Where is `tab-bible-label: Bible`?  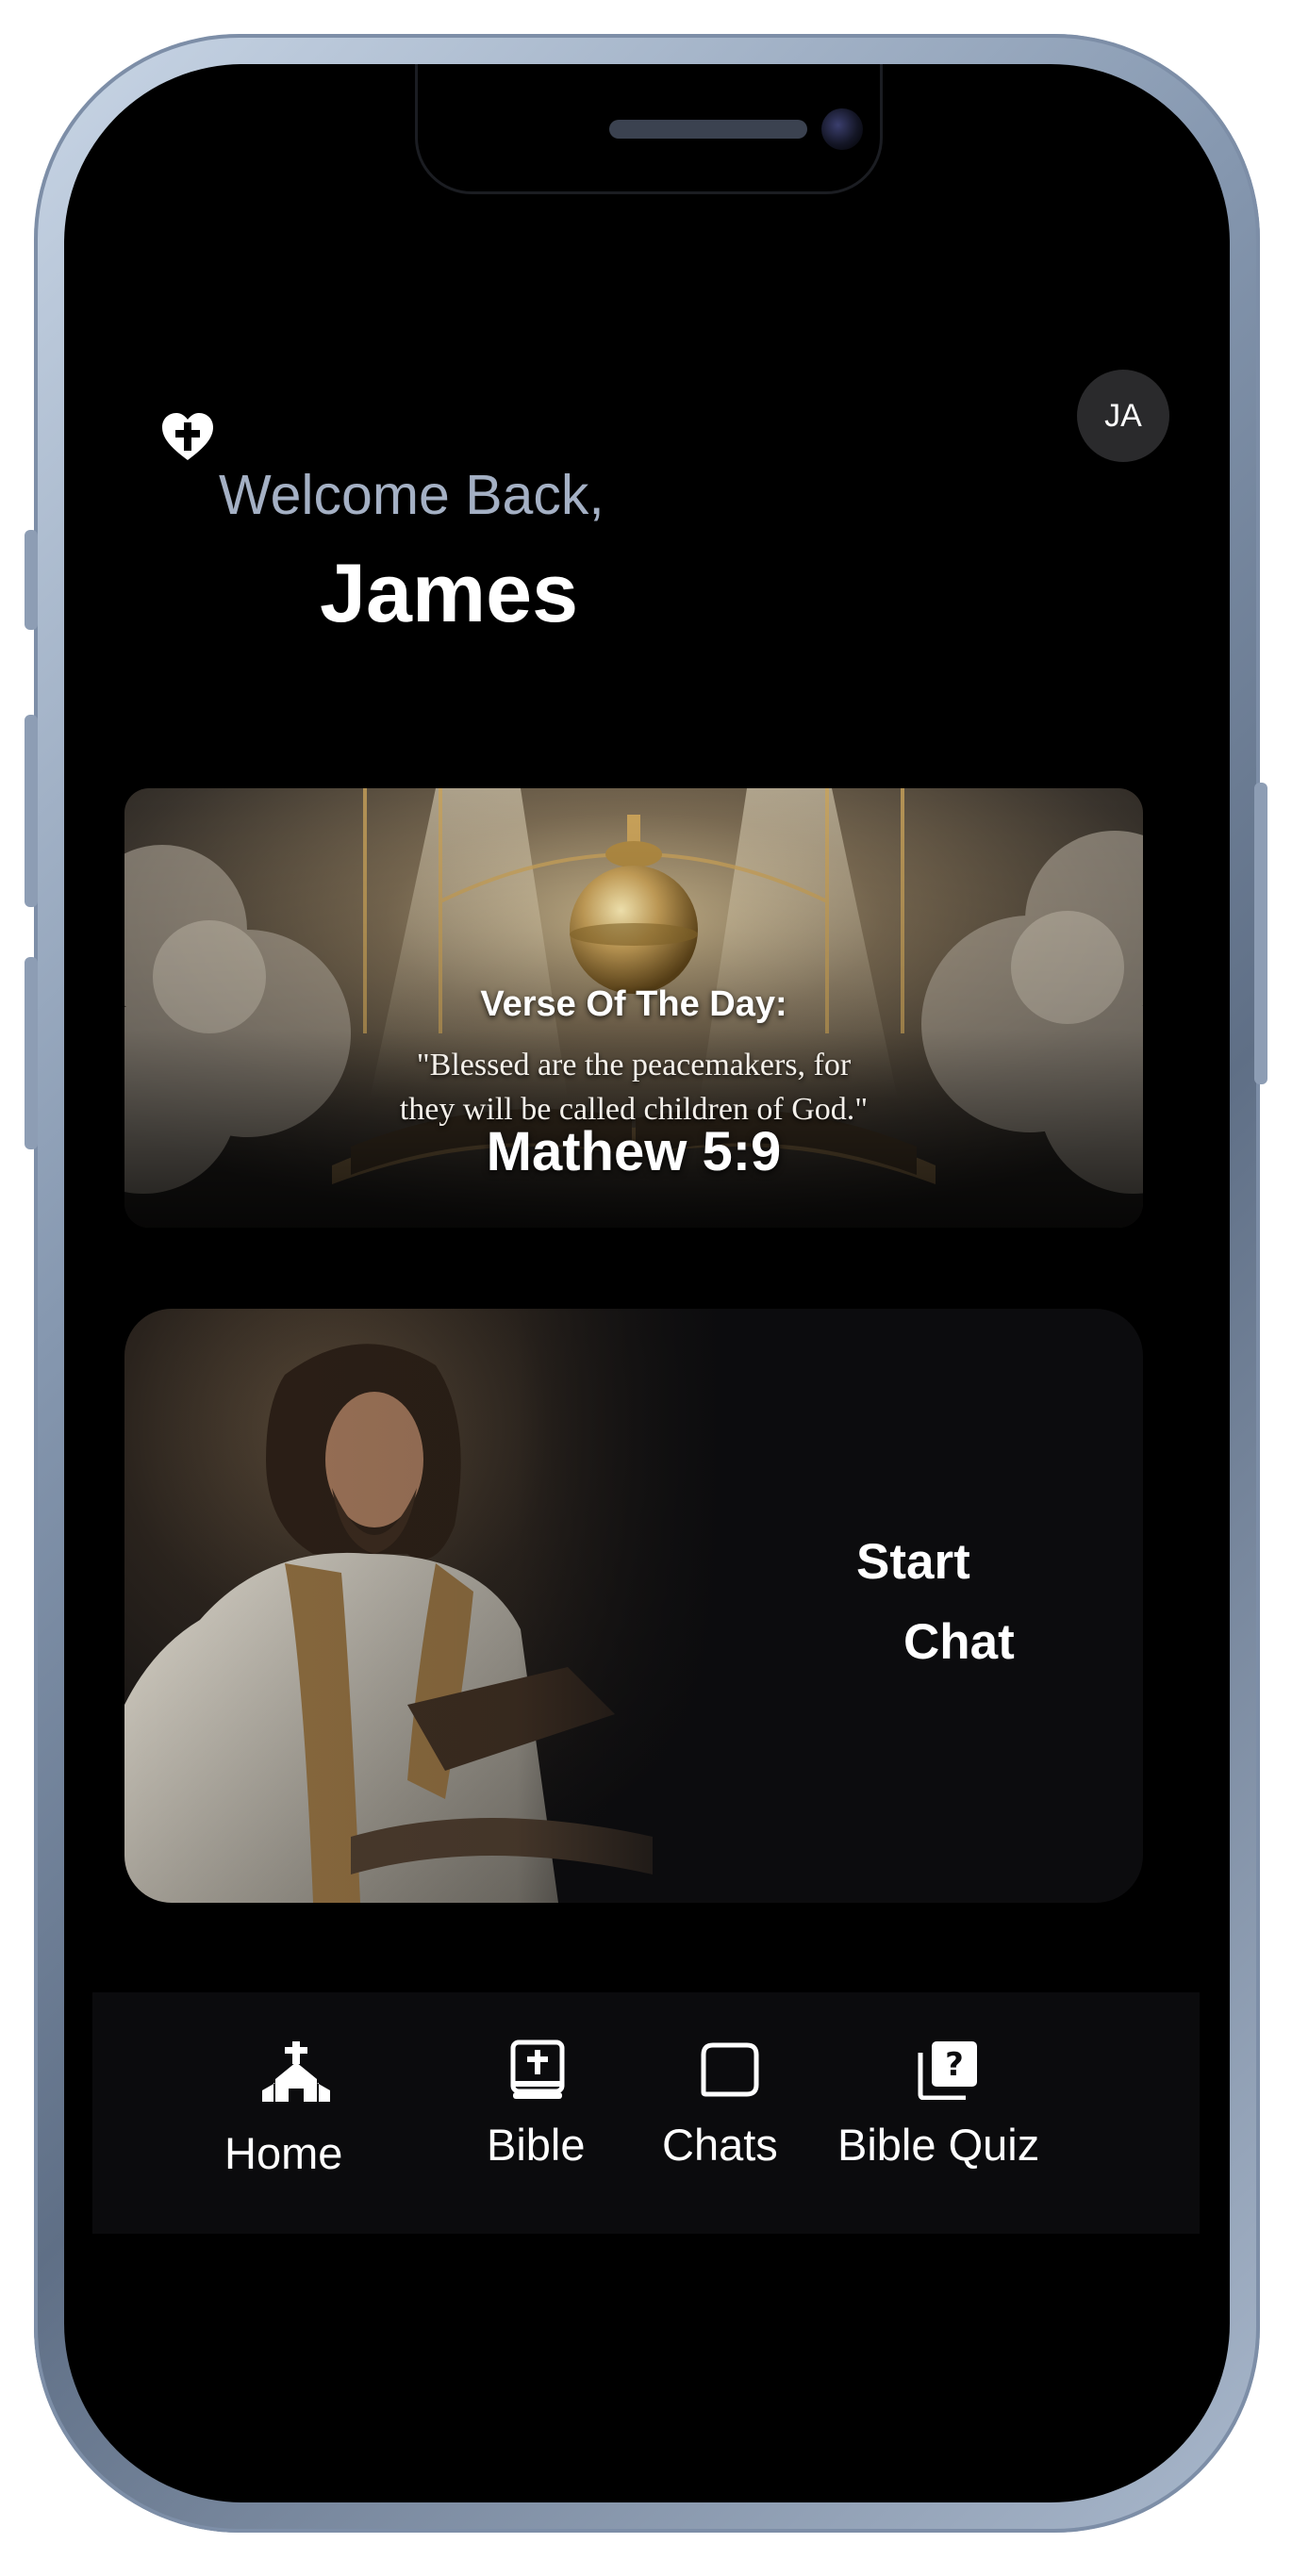
tab-bible-label: Bible is located at coordinates (536, 2145).